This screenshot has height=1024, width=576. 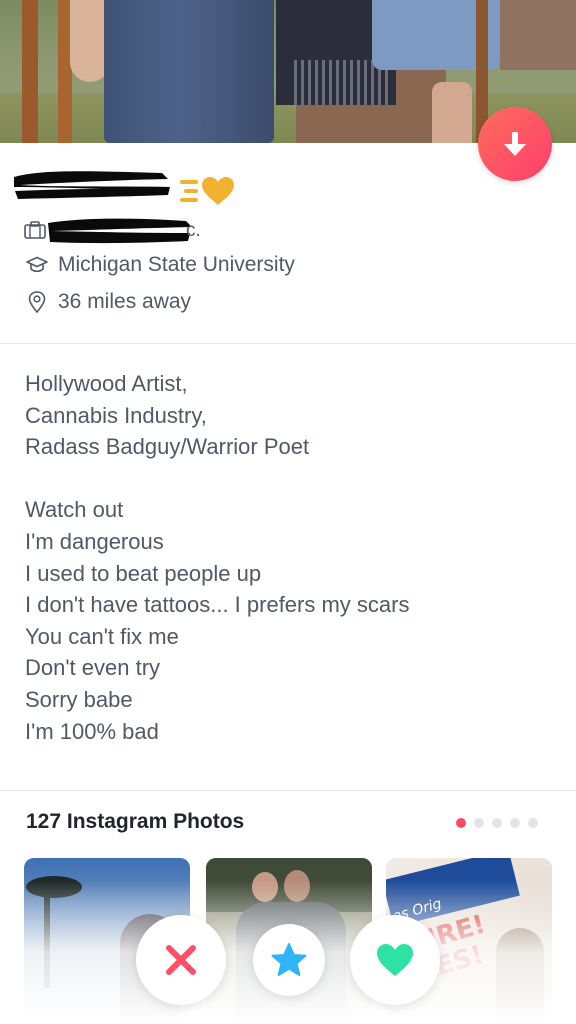 I want to click on bio-line, so click(x=290, y=479).